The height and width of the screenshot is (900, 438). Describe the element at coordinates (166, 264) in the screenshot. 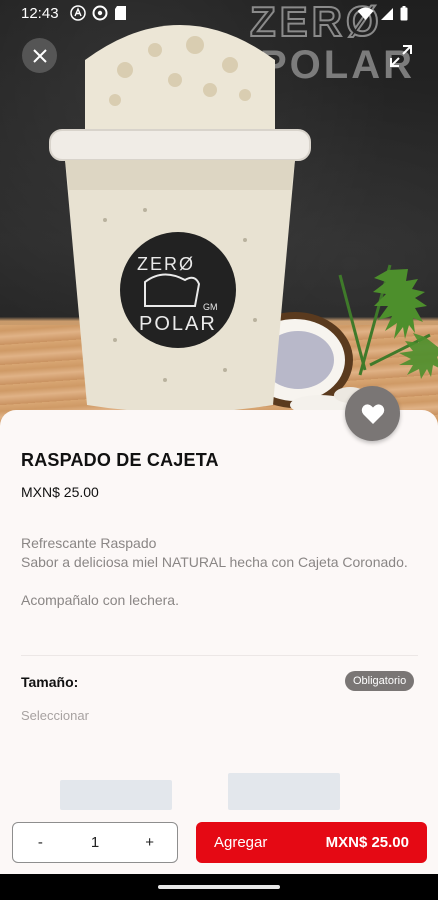

I see `svg-text: ZERØ` at that location.